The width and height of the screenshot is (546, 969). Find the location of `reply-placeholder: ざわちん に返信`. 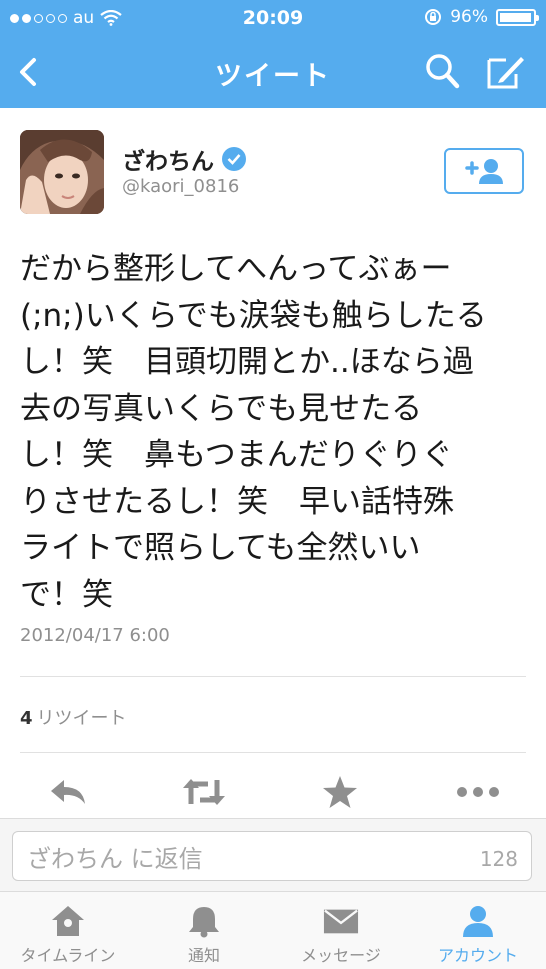

reply-placeholder: ざわちん に返信 is located at coordinates (115, 858).